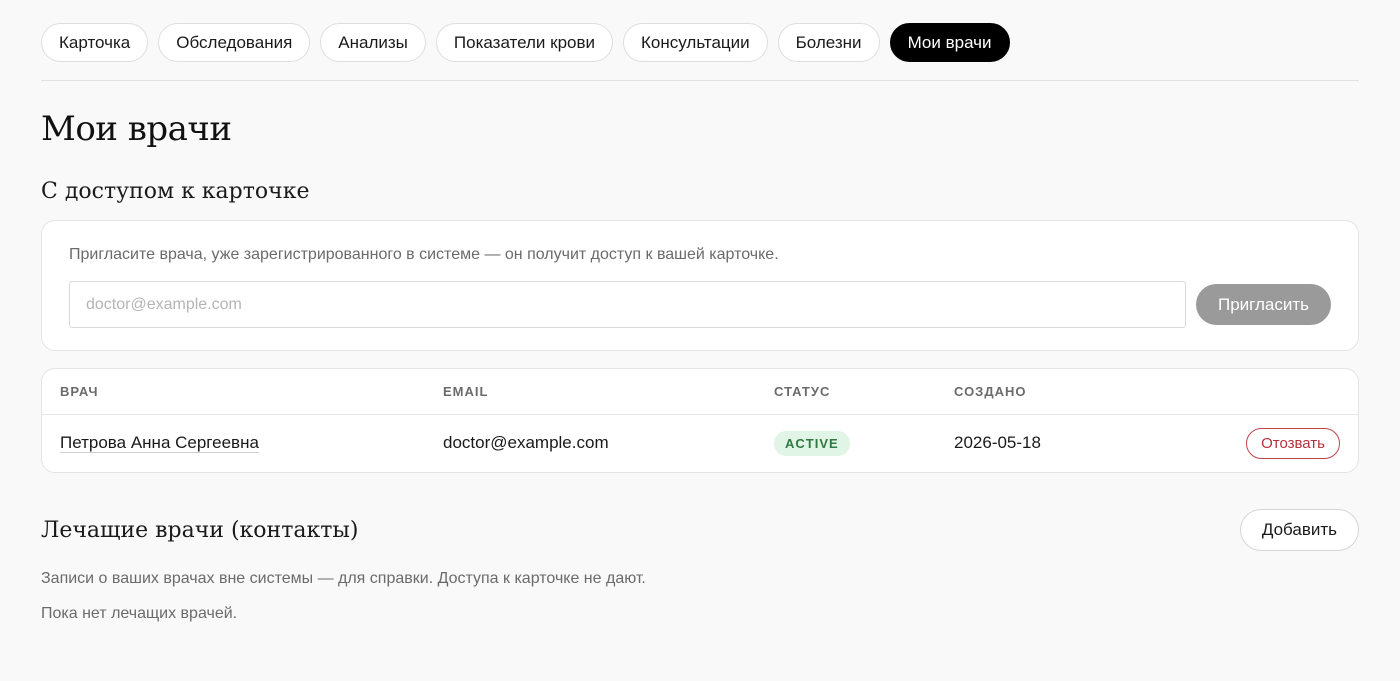  Describe the element at coordinates (139, 613) in the screenshot. I see `treating-empty-state: Пока нет лечащих врачей.` at that location.